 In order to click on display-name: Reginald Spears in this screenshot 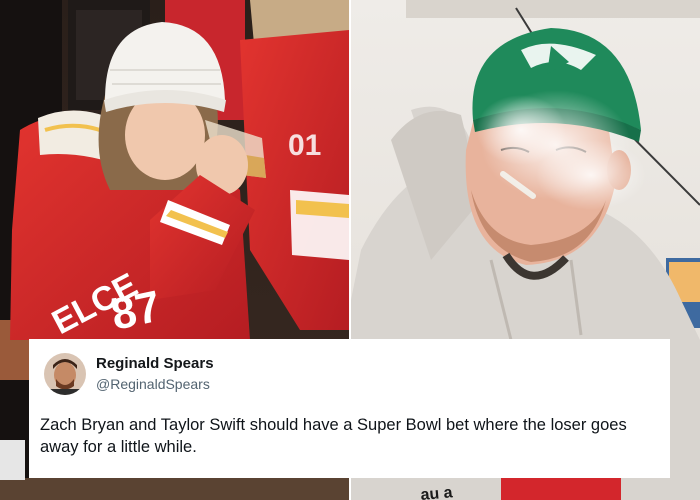, I will do `click(155, 363)`.